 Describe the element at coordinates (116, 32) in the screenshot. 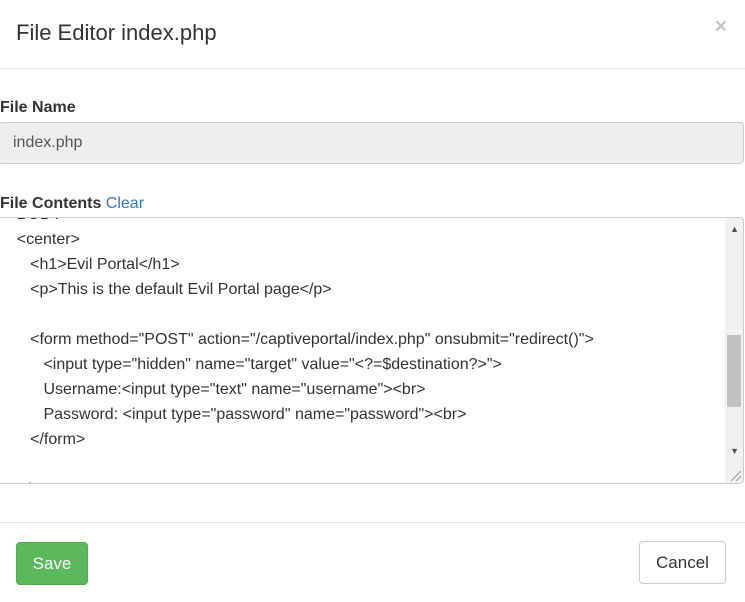

I see `modal-title: File Editor index.php` at that location.